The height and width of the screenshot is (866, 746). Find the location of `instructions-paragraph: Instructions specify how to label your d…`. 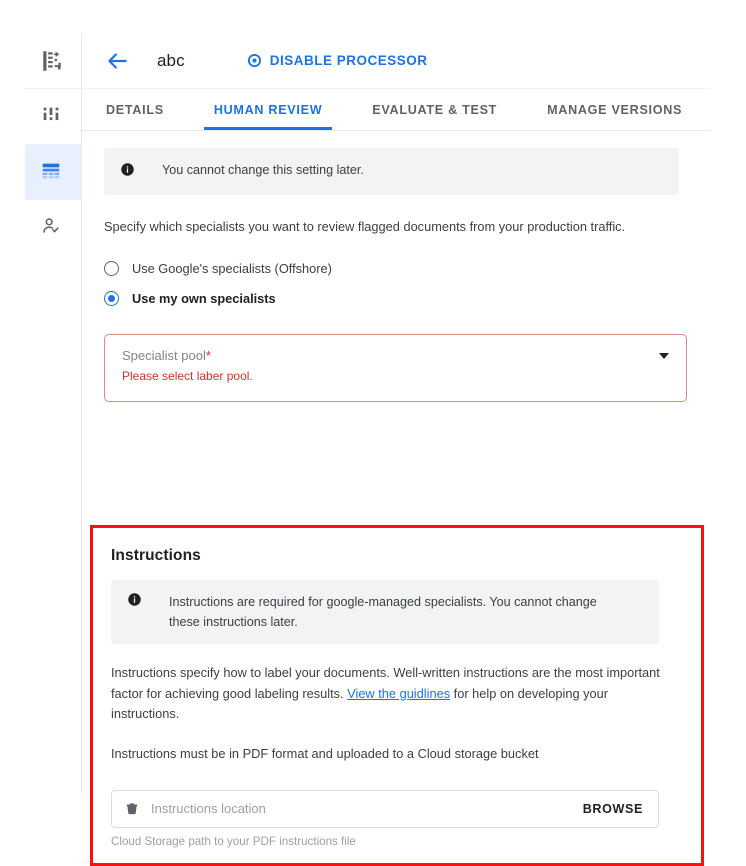

instructions-paragraph: Instructions specify how to label your d… is located at coordinates (391, 694).